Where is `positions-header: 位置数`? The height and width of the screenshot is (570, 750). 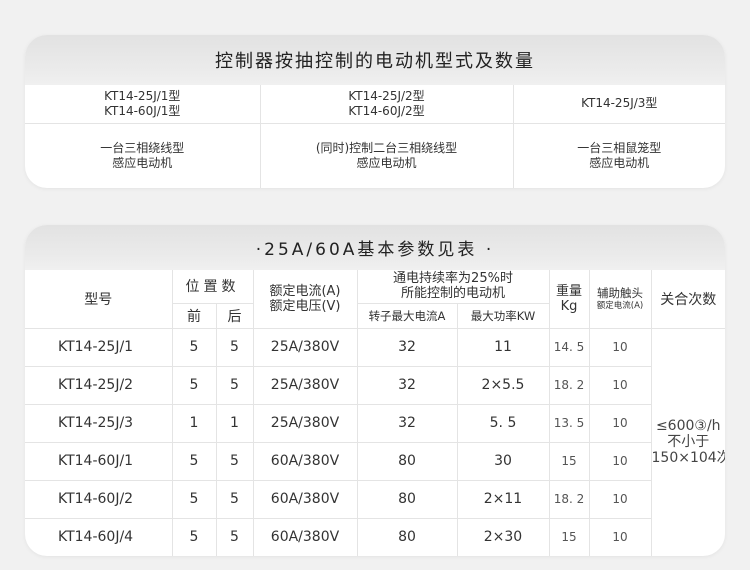
positions-header: 位置数 is located at coordinates (213, 287).